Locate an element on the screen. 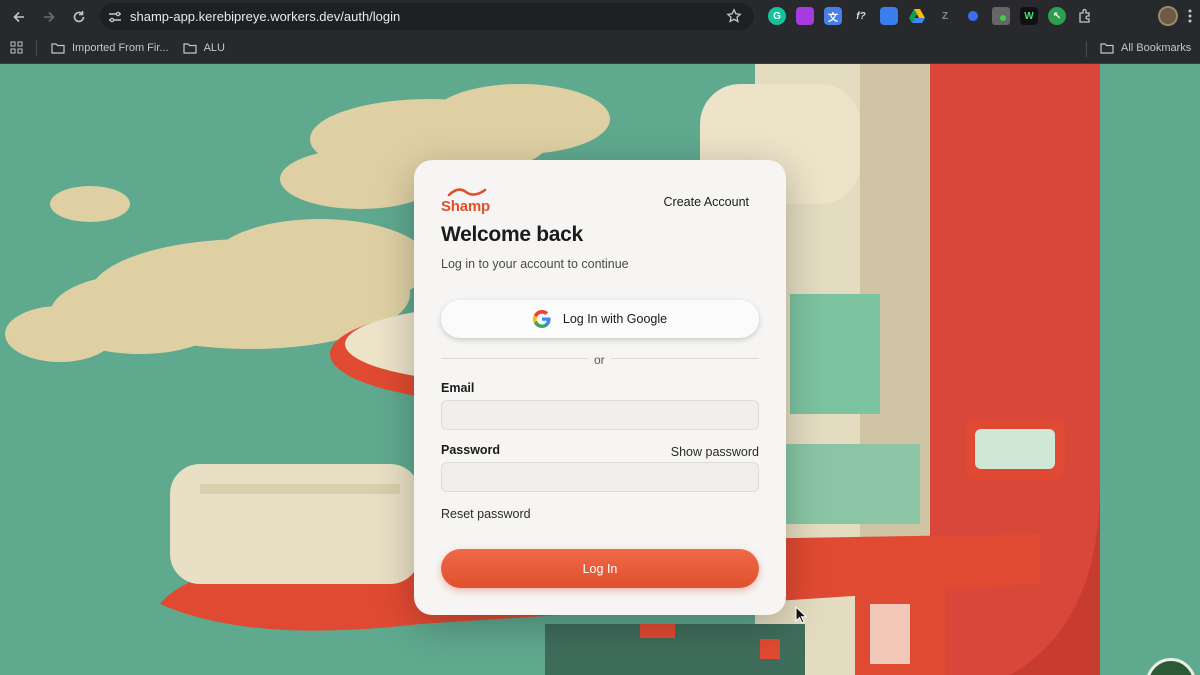  cursor-ext-icon: ↖ is located at coordinates (1057, 16).